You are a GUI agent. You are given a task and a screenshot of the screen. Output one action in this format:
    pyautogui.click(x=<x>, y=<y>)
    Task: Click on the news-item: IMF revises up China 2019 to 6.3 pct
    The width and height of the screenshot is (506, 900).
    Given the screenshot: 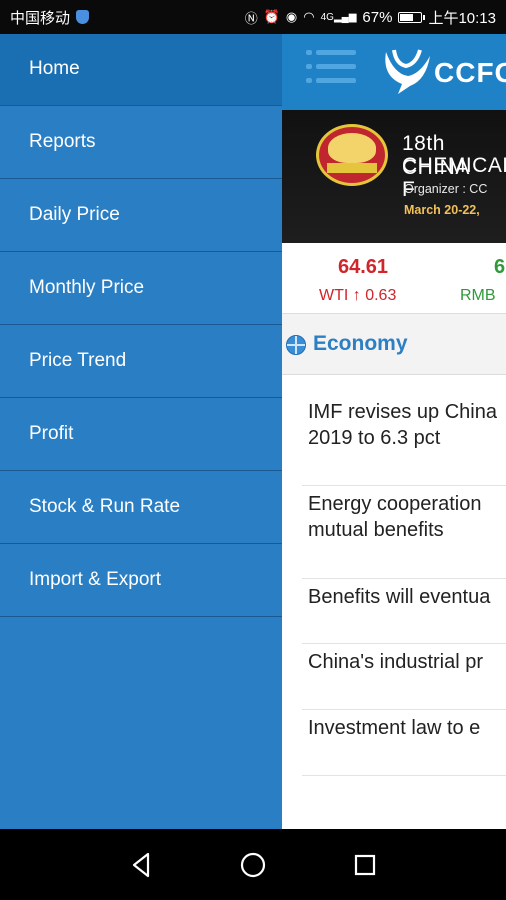 What is the action you would take?
    pyautogui.click(x=407, y=425)
    